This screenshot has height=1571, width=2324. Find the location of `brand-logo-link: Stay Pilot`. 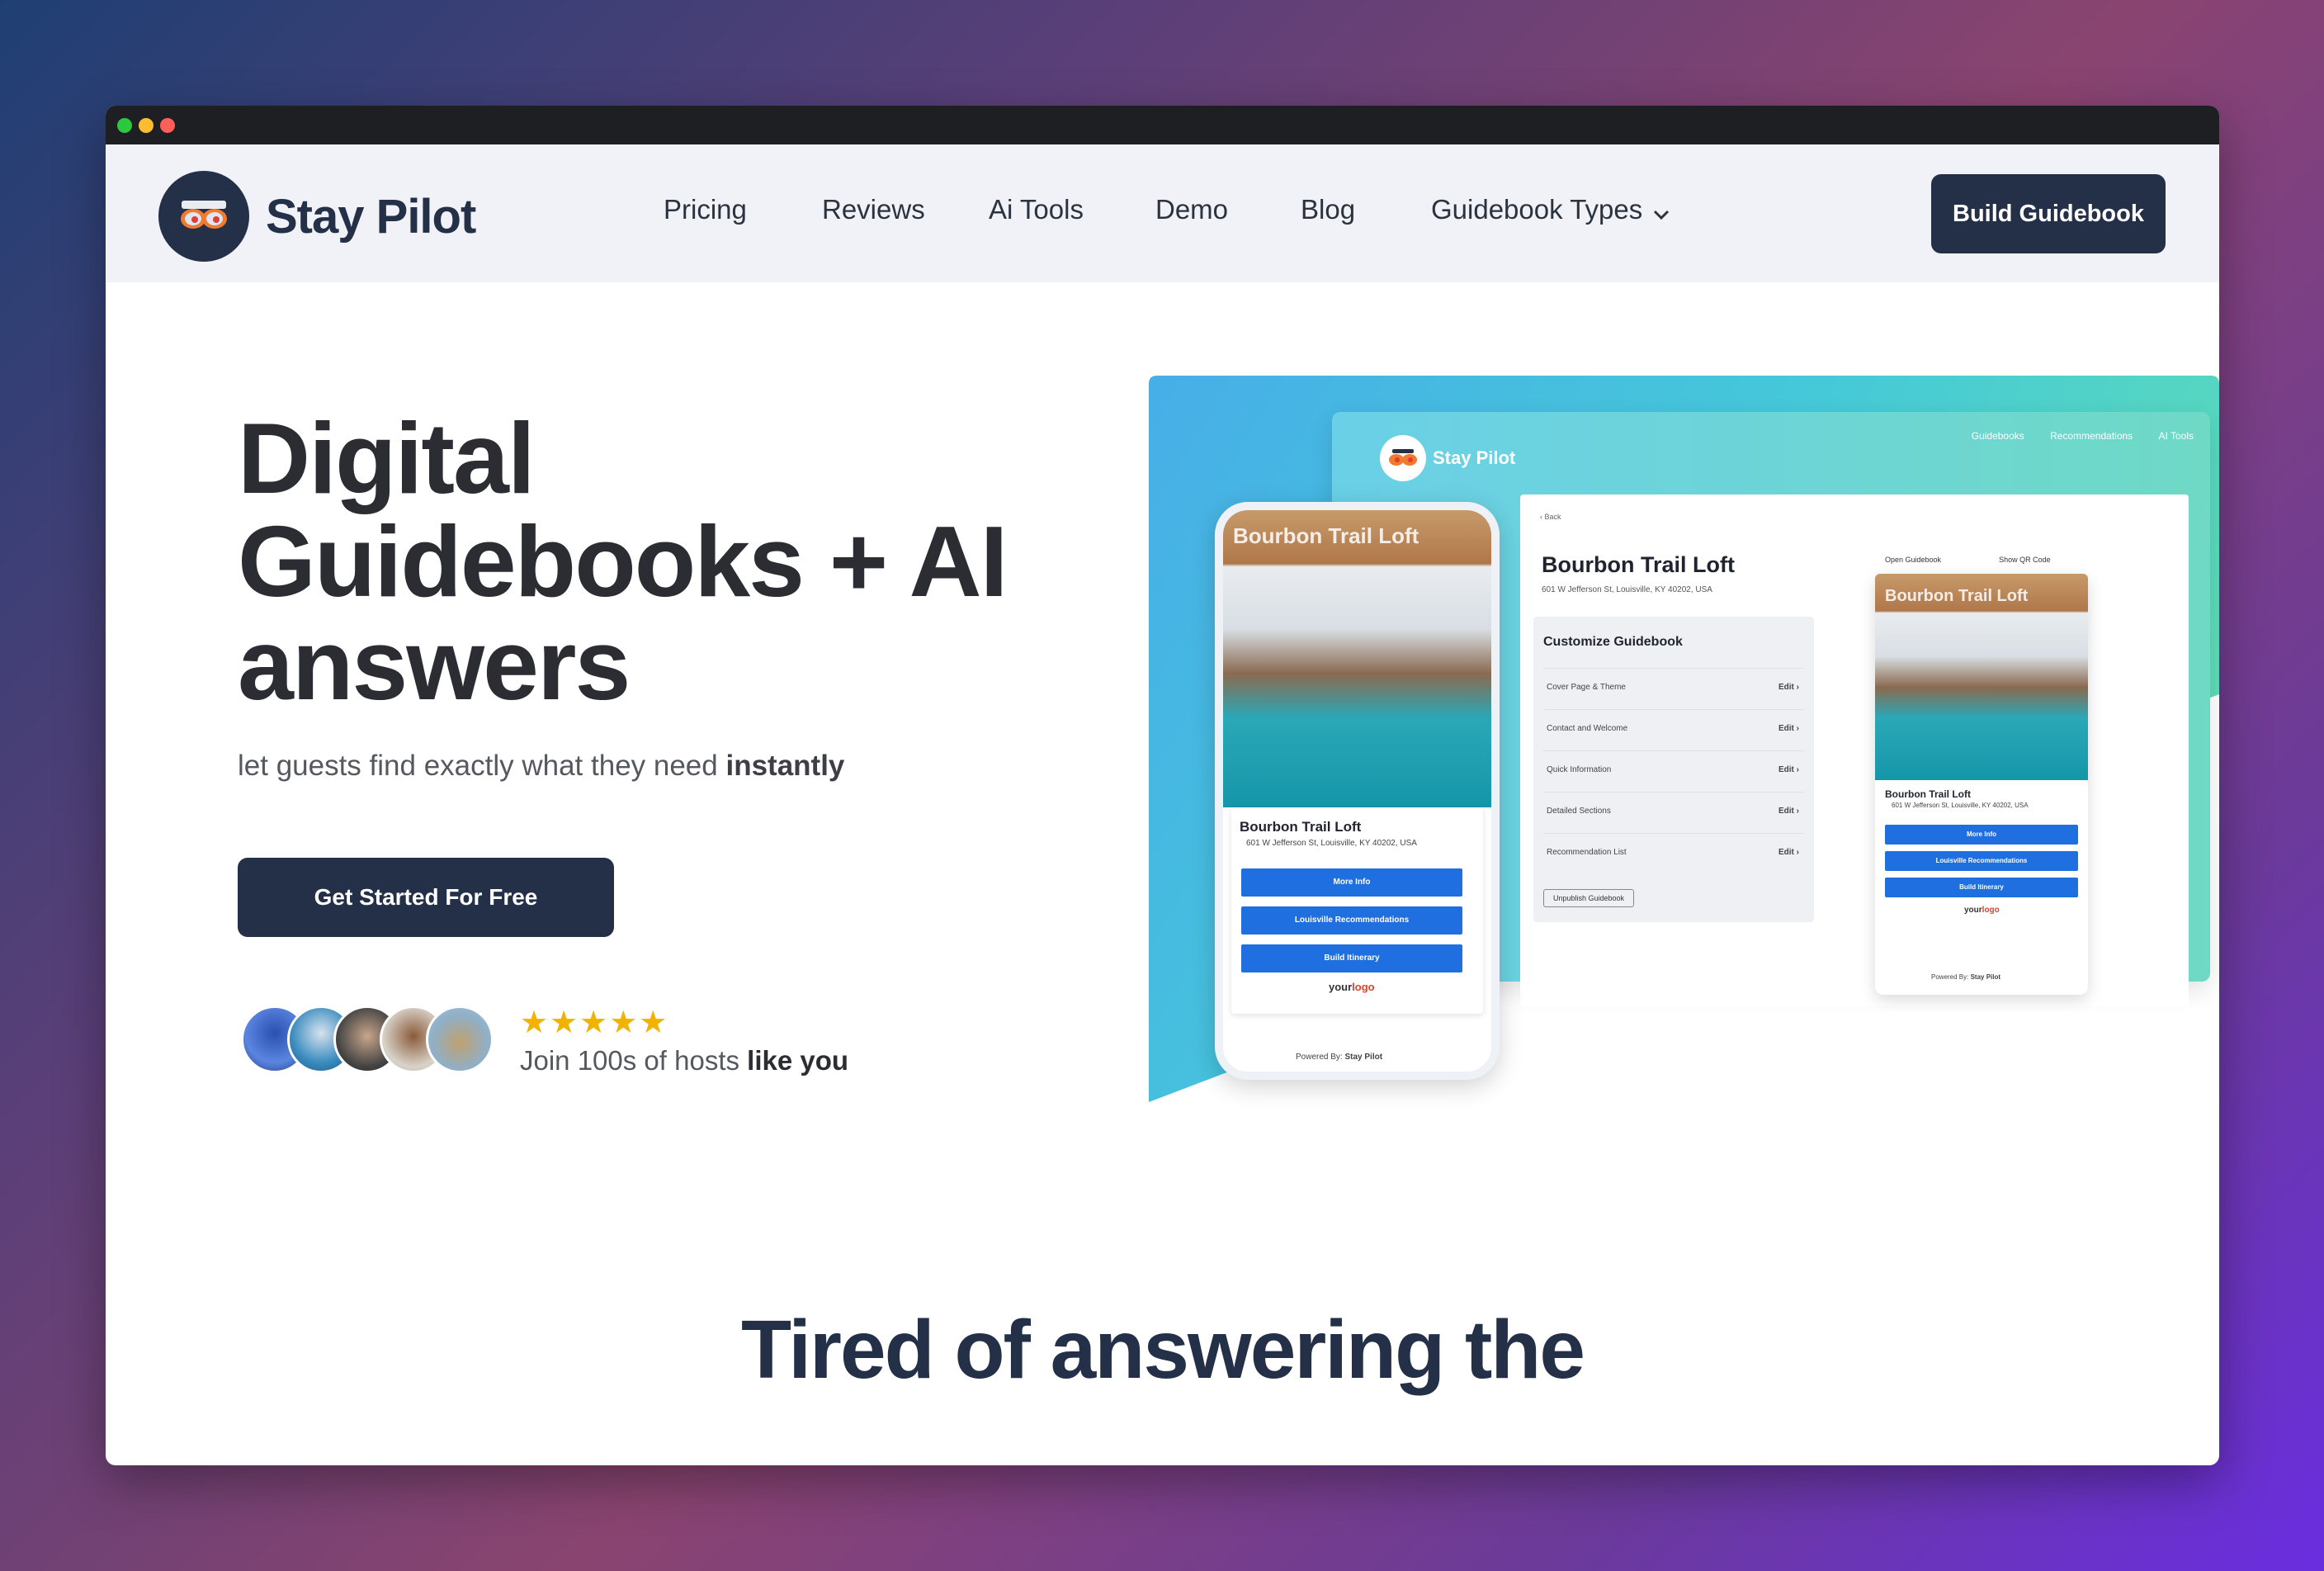

brand-logo-link: Stay Pilot is located at coordinates (317, 216).